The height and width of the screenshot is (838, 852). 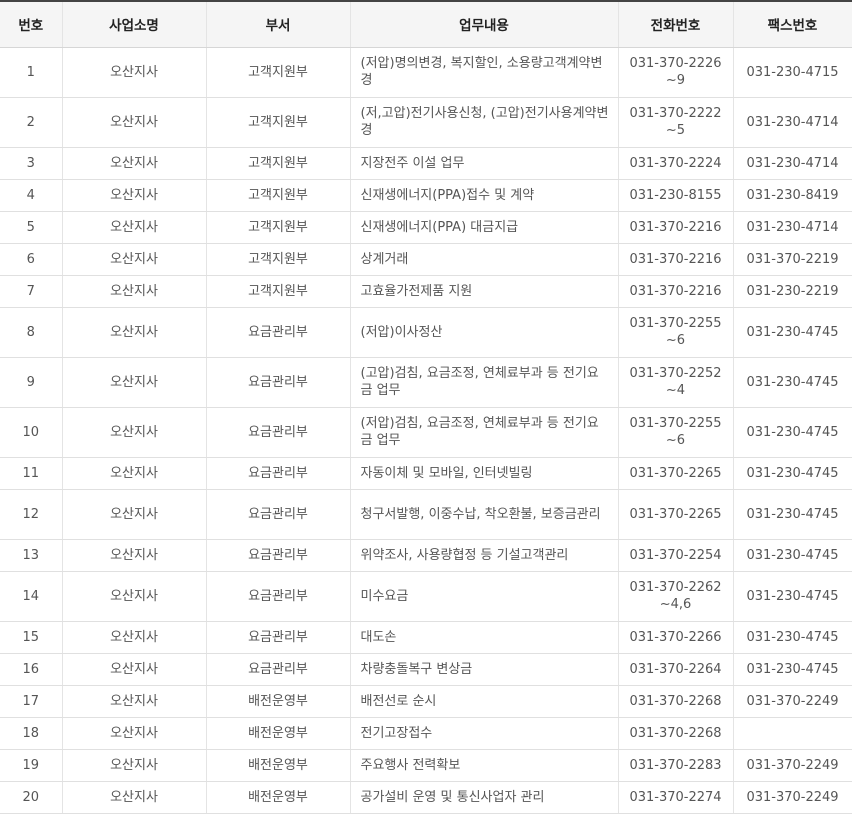 I want to click on cell-fax: 031-230-2219, so click(x=792, y=291).